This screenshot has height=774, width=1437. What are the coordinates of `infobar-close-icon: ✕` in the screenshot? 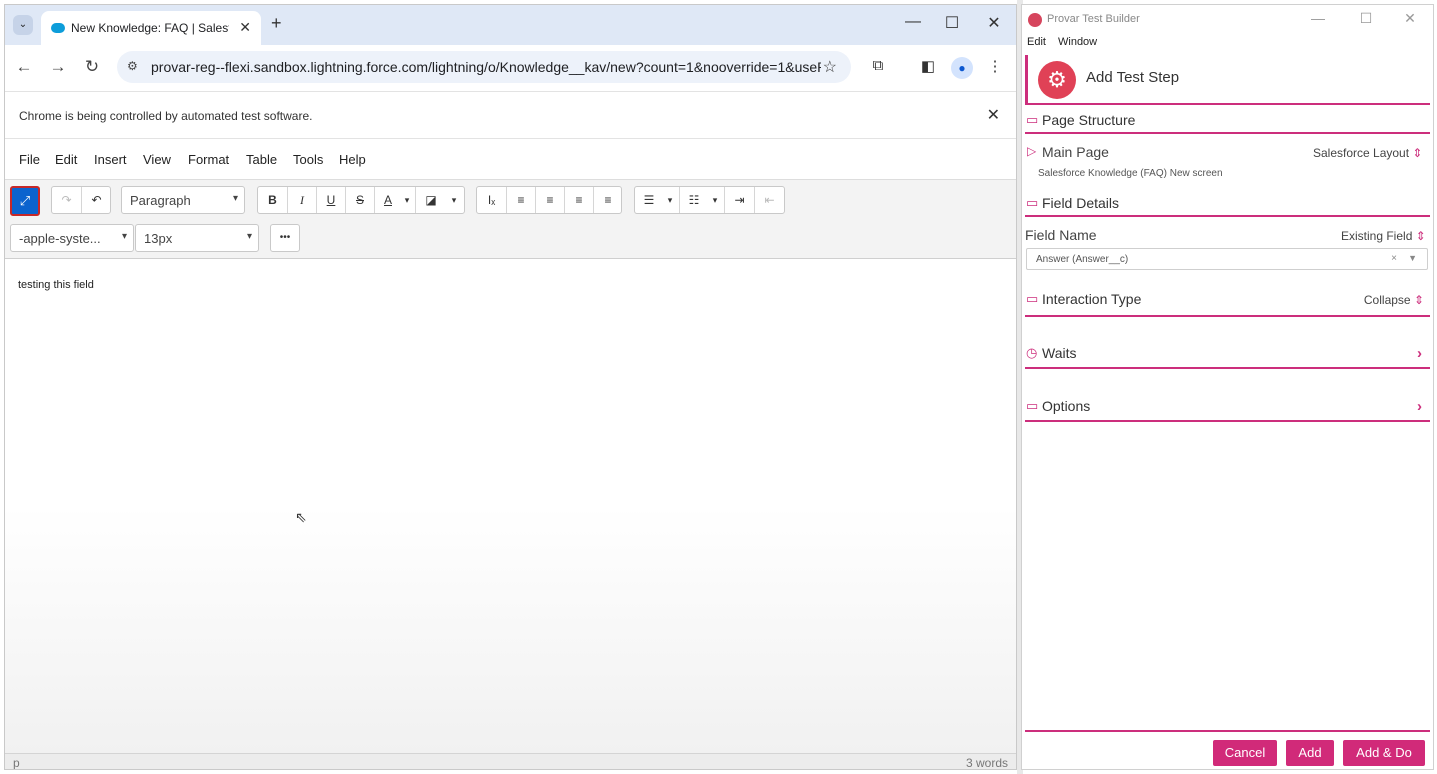 It's located at (993, 115).